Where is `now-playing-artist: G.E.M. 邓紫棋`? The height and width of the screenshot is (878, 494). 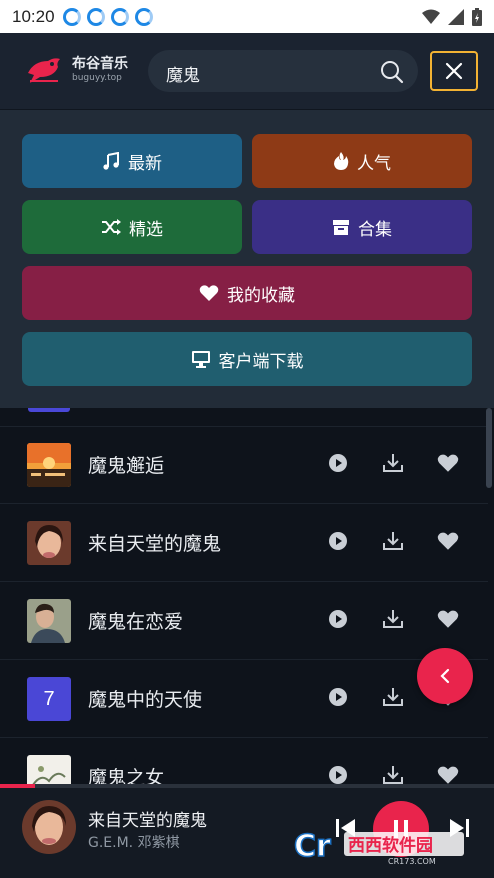 now-playing-artist: G.E.M. 邓紫棋 is located at coordinates (134, 843).